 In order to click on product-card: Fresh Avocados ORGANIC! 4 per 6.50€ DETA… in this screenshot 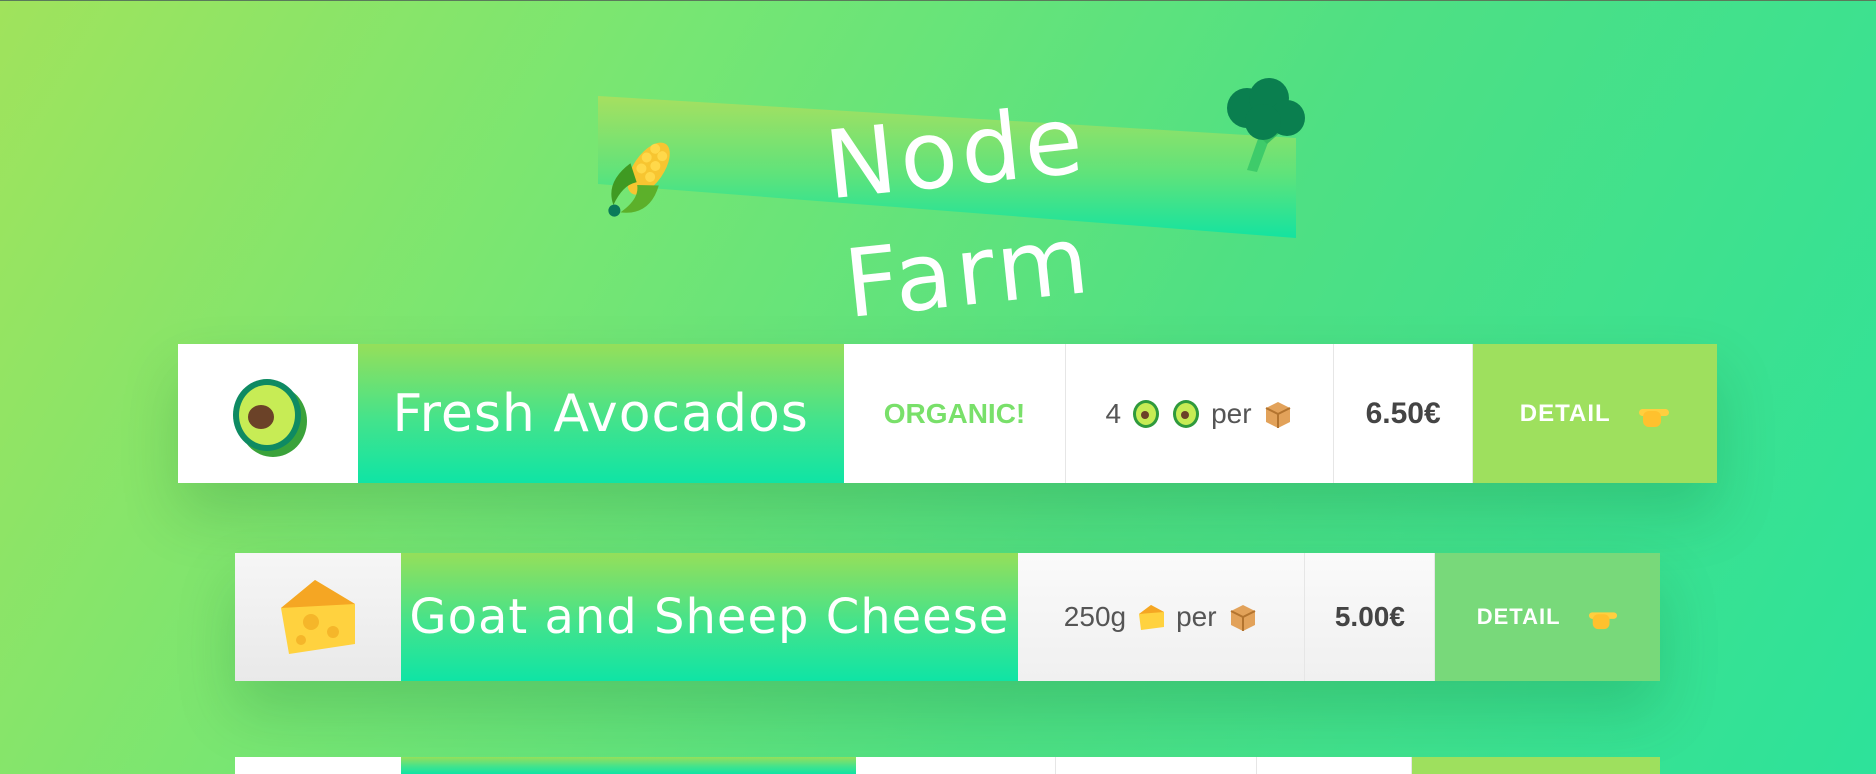, I will do `click(948, 413)`.